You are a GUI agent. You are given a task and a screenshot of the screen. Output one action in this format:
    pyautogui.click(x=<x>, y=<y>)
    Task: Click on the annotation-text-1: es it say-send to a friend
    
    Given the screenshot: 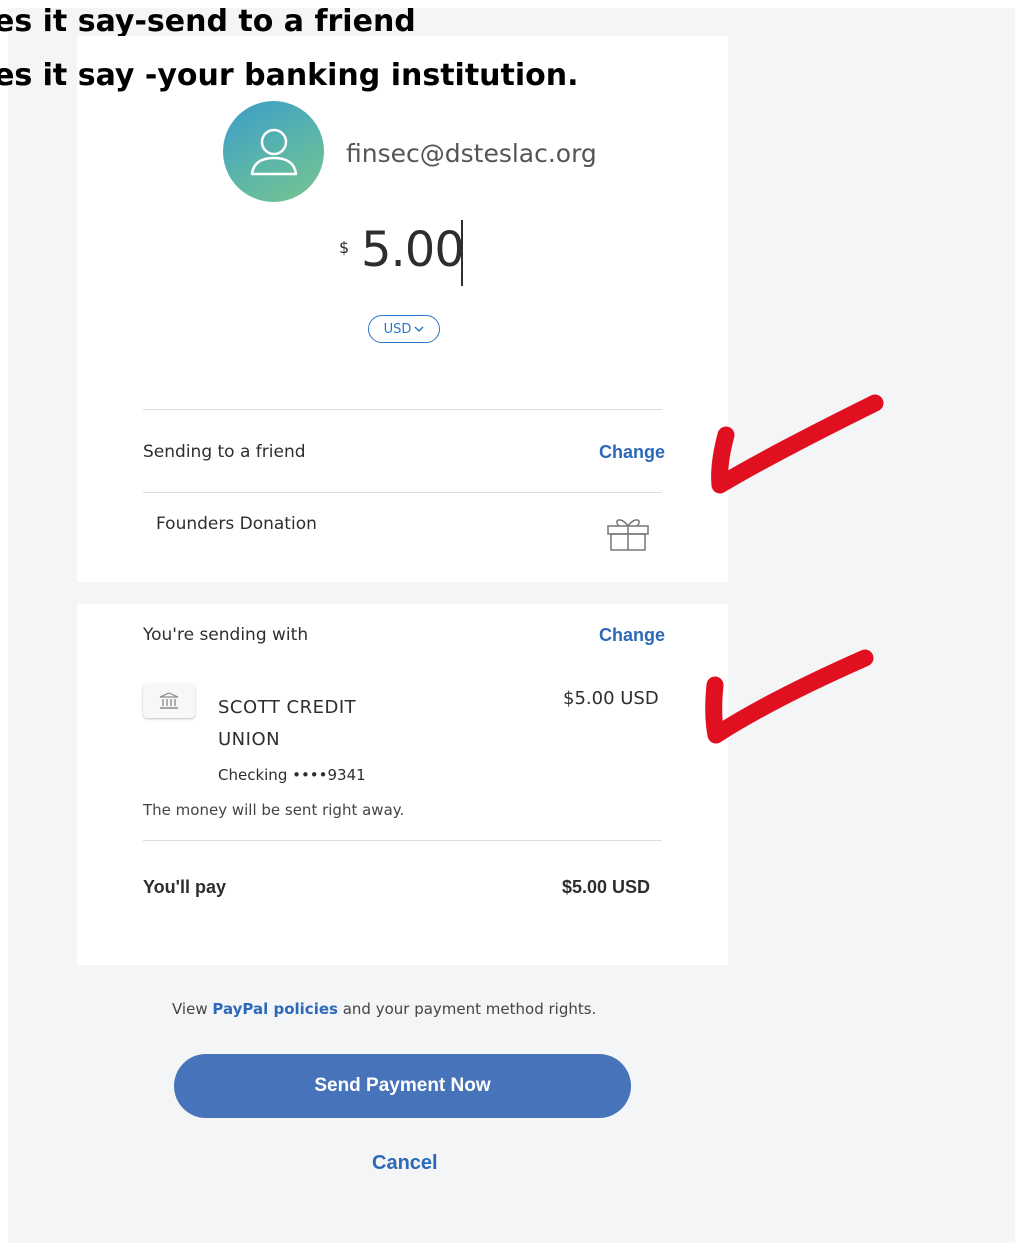 What is the action you would take?
    pyautogui.click(x=208, y=21)
    